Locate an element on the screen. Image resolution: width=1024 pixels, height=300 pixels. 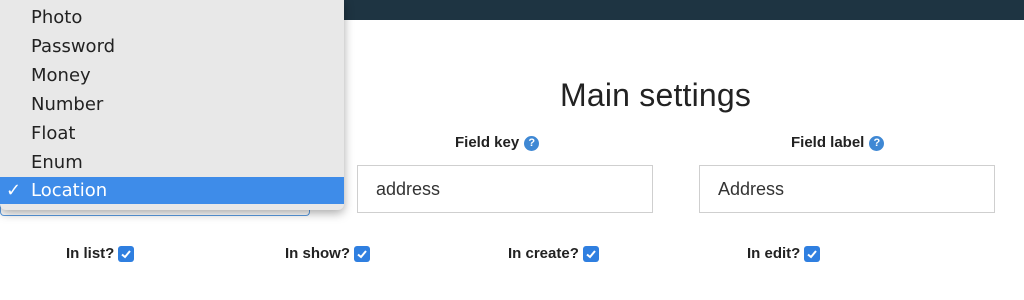
menu-item-label: Location is located at coordinates (69, 190).